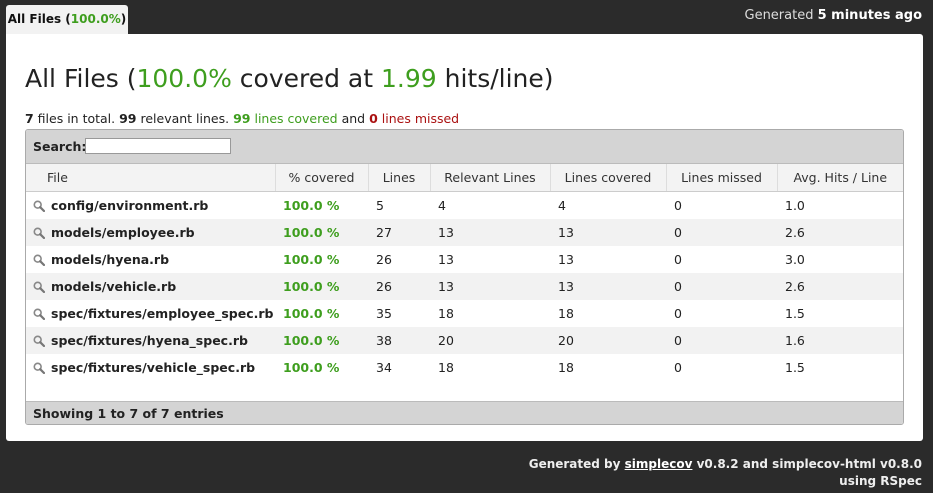 Image resolution: width=933 pixels, height=493 pixels. What do you see at coordinates (464, 412) in the screenshot?
I see `table-info: Showing 1 to 7 of 7 entries` at bounding box center [464, 412].